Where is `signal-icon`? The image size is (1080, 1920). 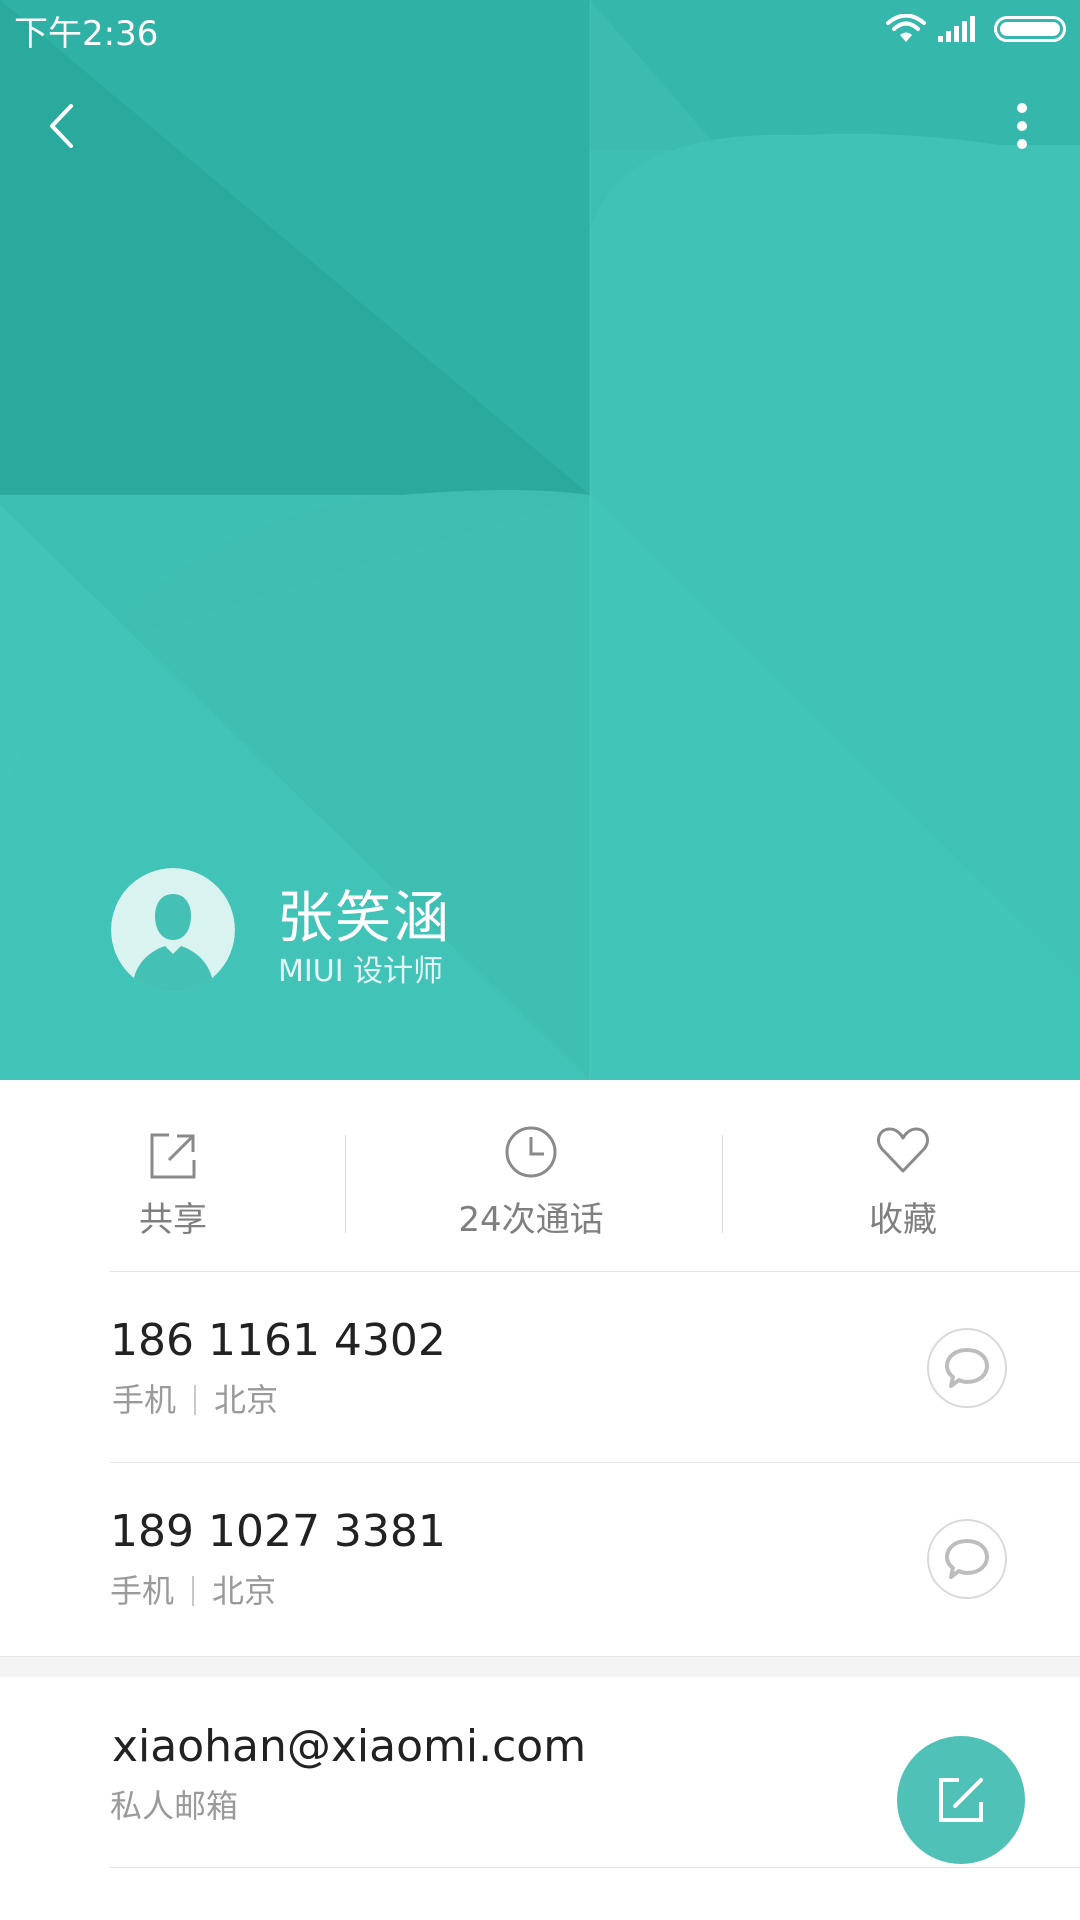
signal-icon is located at coordinates (956, 29).